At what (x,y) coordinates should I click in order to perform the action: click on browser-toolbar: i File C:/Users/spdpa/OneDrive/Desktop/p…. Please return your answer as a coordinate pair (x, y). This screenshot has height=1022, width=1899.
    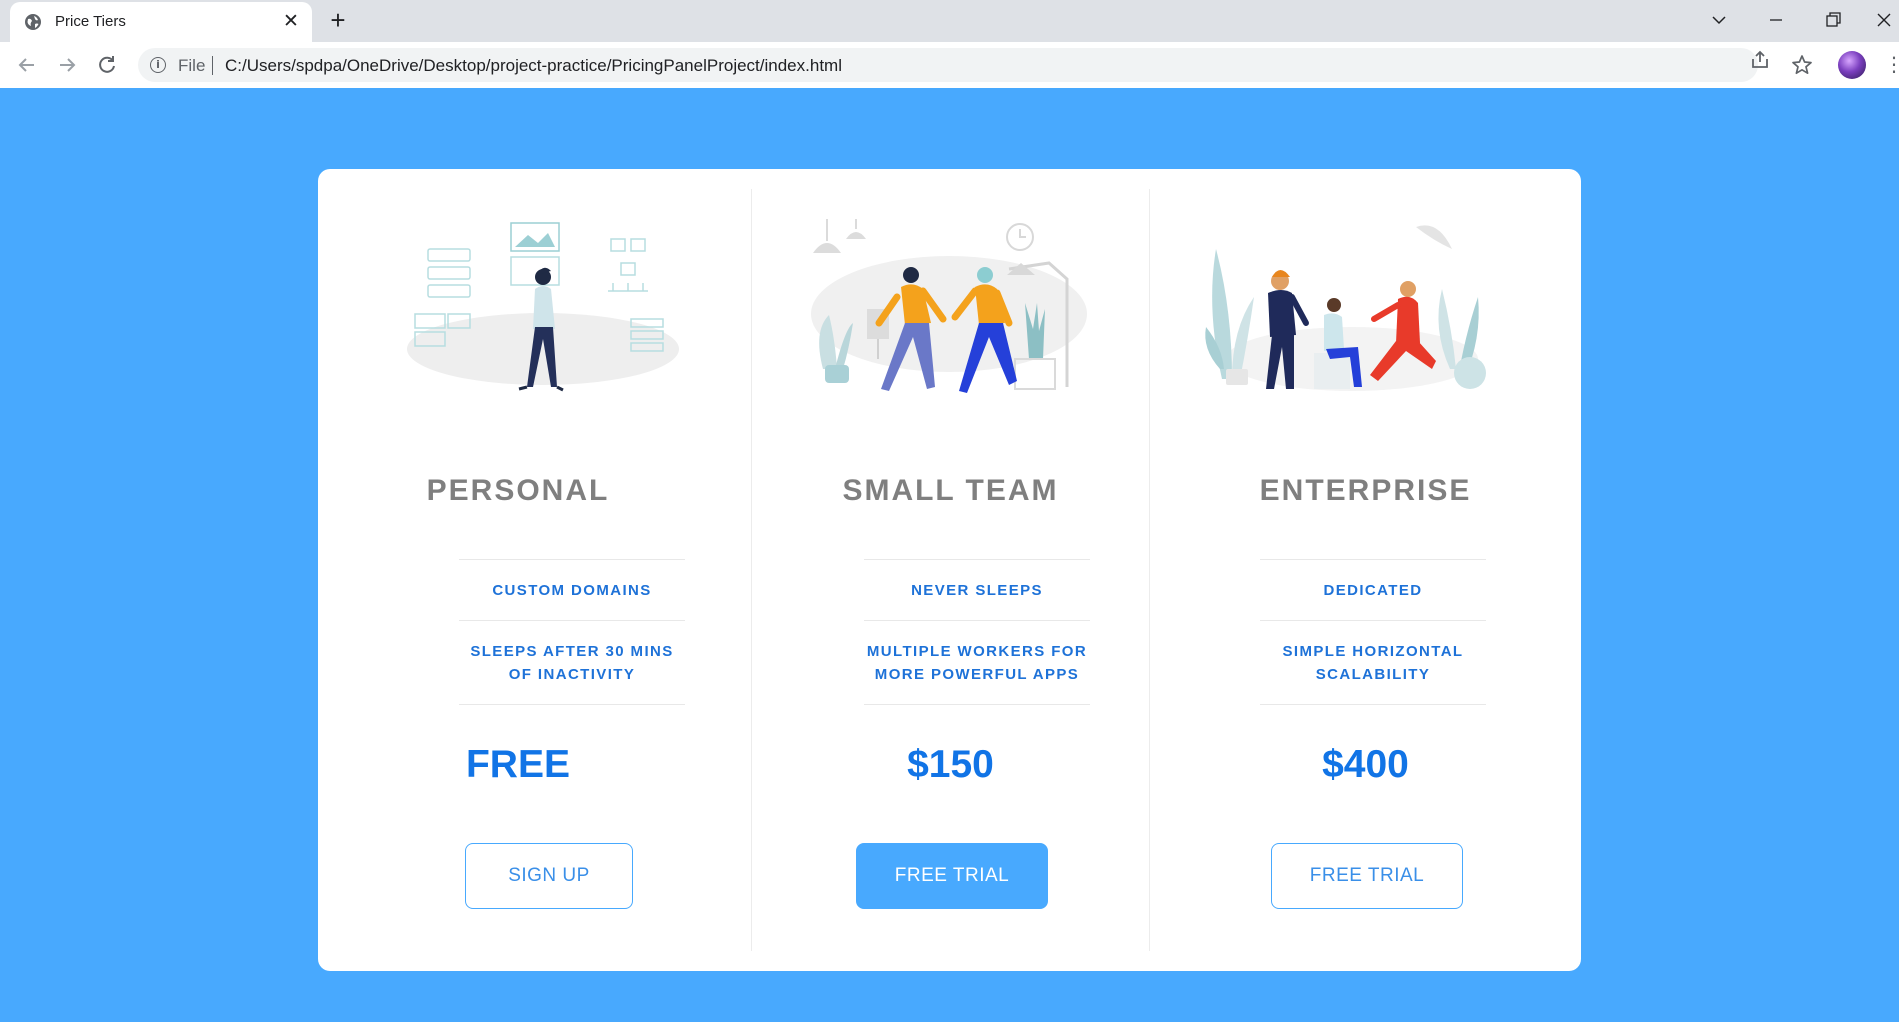
    Looking at the image, I should click on (949, 65).